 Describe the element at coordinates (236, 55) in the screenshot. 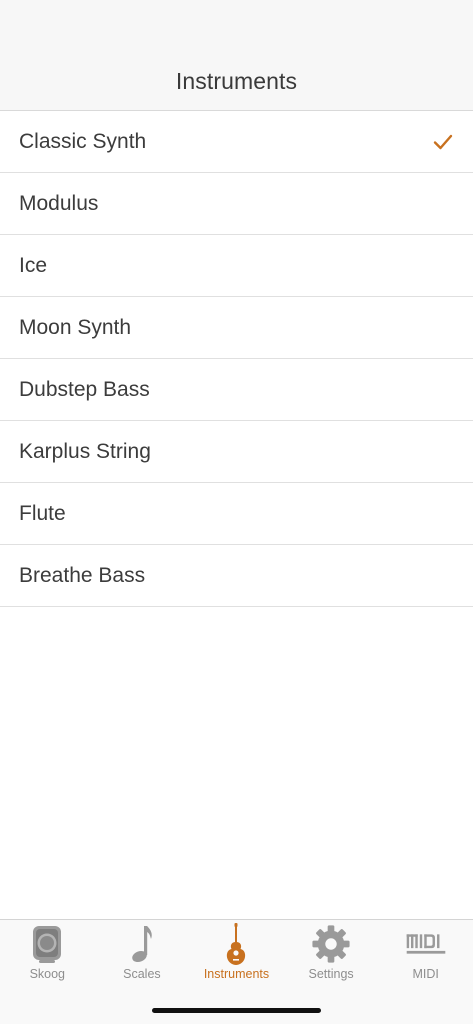

I see `navigation-bar: Instruments` at that location.